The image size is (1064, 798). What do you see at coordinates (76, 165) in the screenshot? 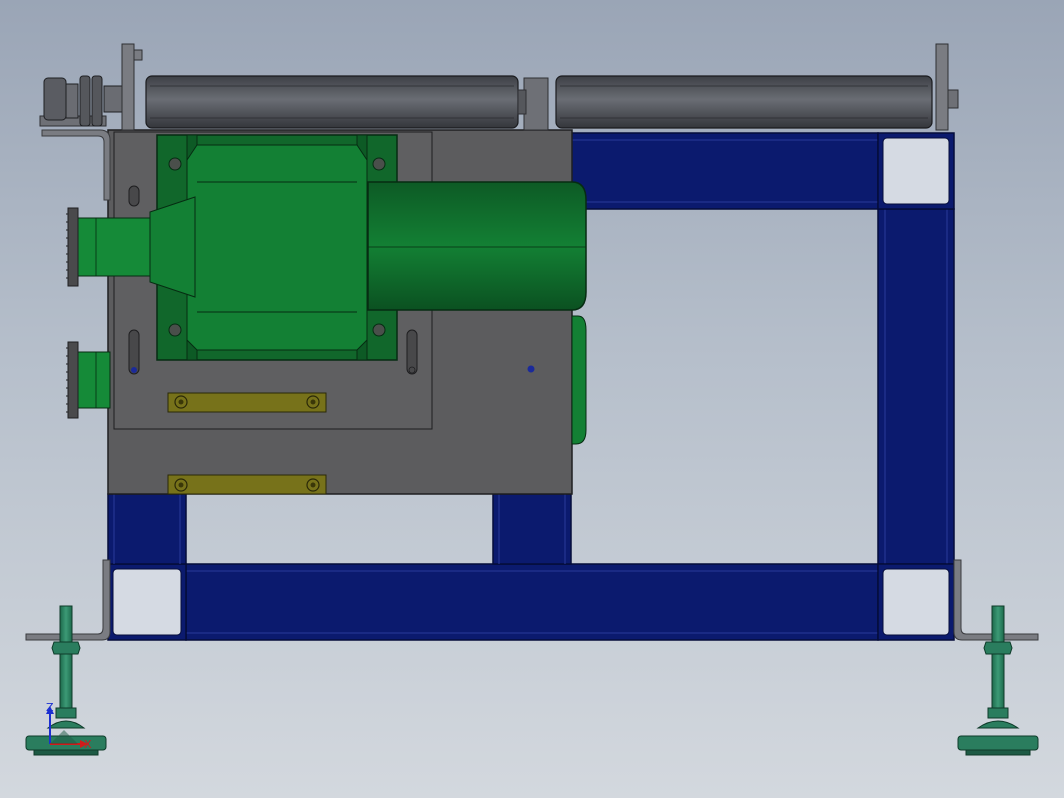
I see `roller-bracket-left` at bounding box center [76, 165].